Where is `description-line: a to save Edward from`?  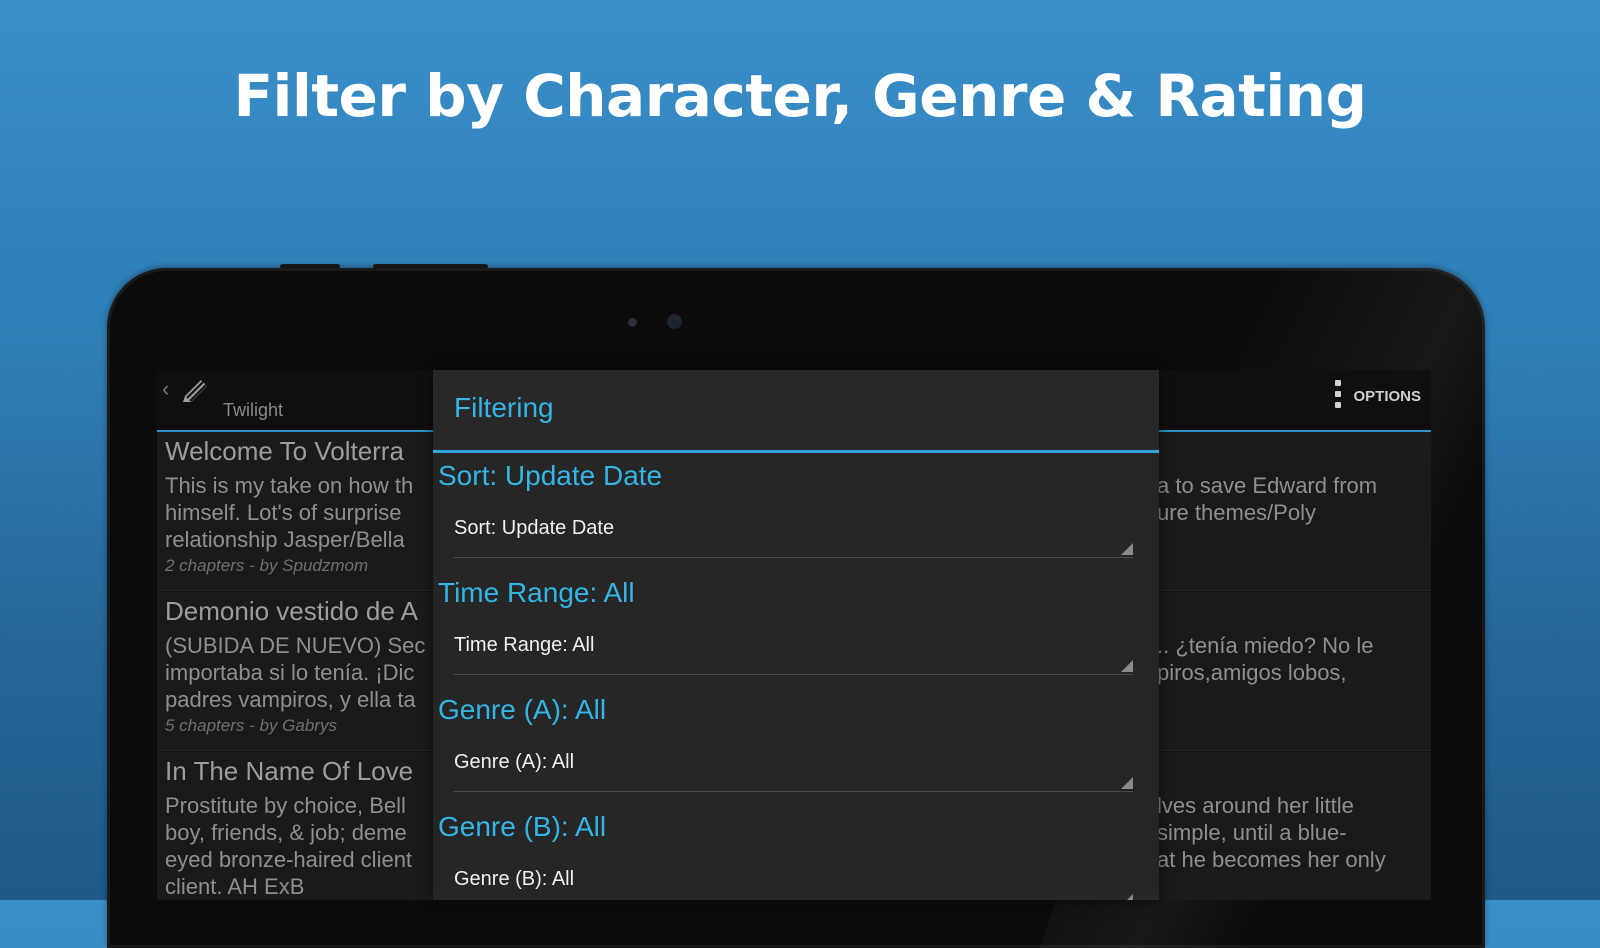 description-line: a to save Edward from is located at coordinates (1267, 485).